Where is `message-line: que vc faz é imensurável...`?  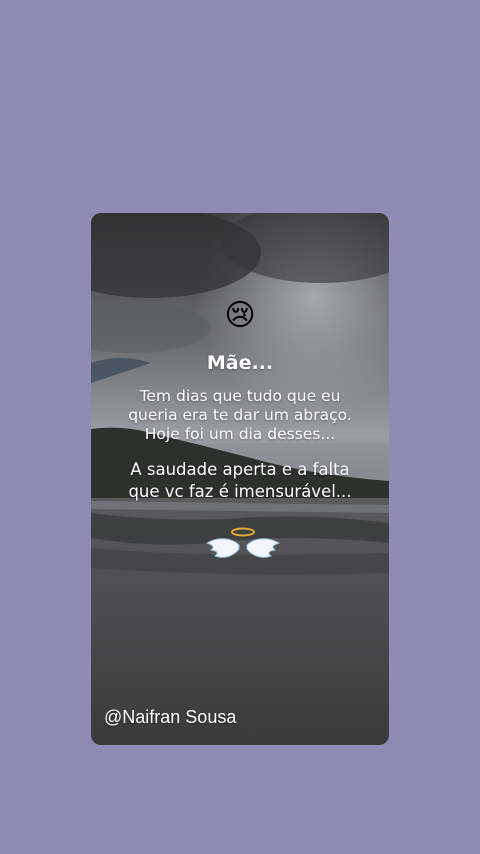
message-line: que vc faz é imensurável... is located at coordinates (240, 491).